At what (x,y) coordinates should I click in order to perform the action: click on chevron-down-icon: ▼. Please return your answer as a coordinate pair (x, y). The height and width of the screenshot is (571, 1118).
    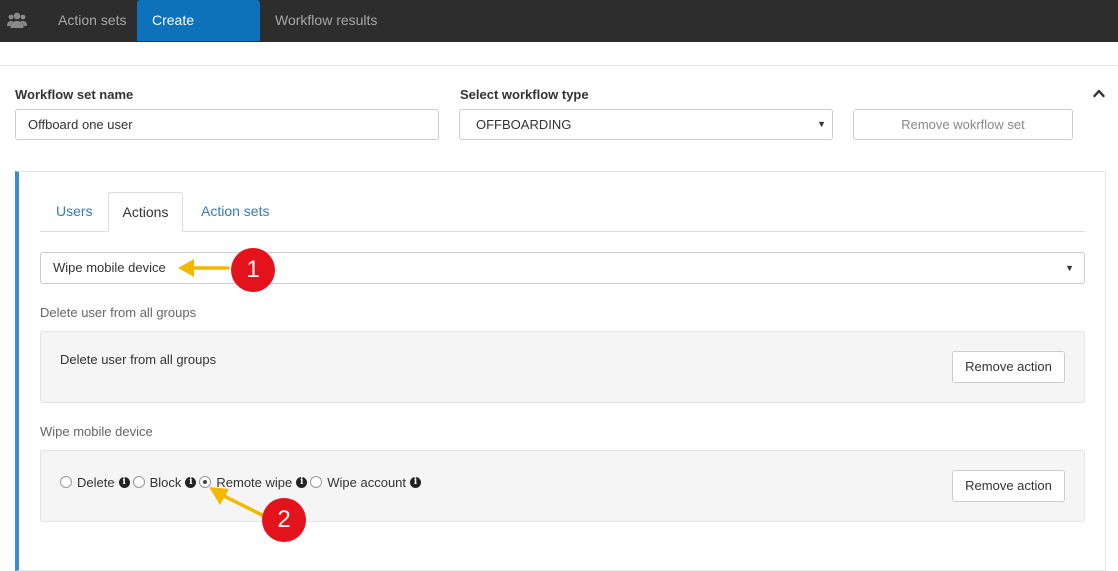
    Looking at the image, I should click on (821, 124).